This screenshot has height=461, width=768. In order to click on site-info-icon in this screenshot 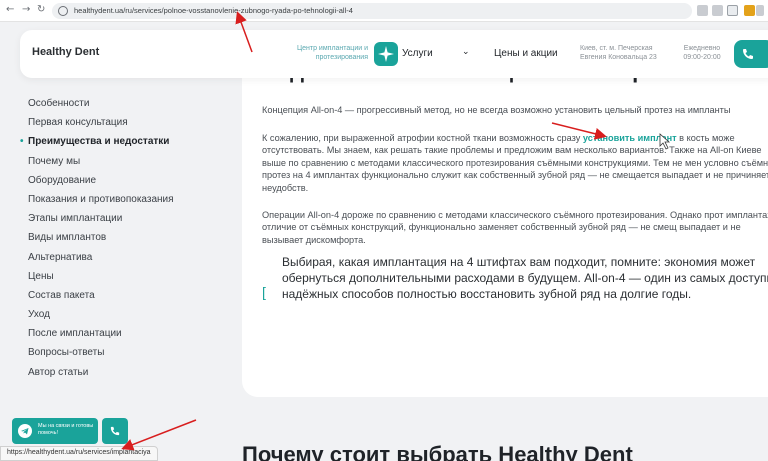, I will do `click(63, 11)`.